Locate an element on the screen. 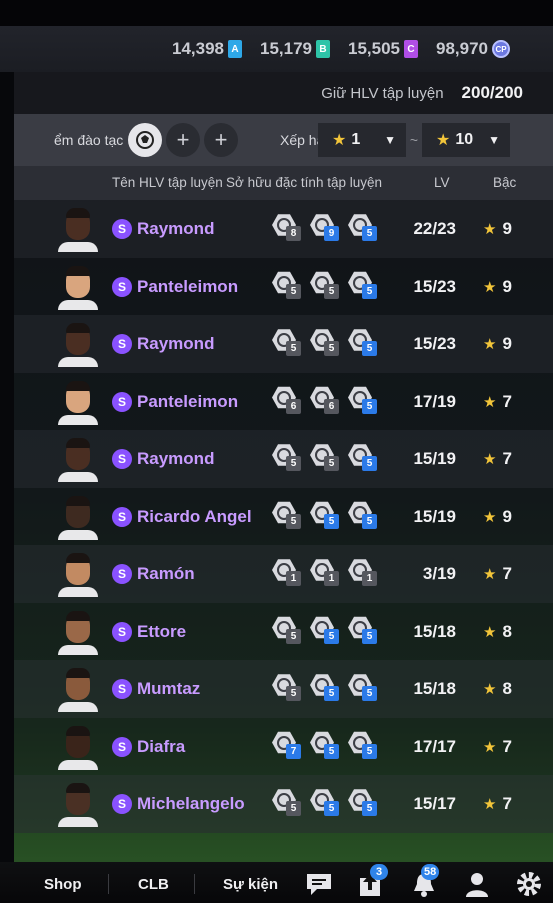 Image resolution: width=553 pixels, height=903 pixels. grade-value: 7 is located at coordinates (507, 573).